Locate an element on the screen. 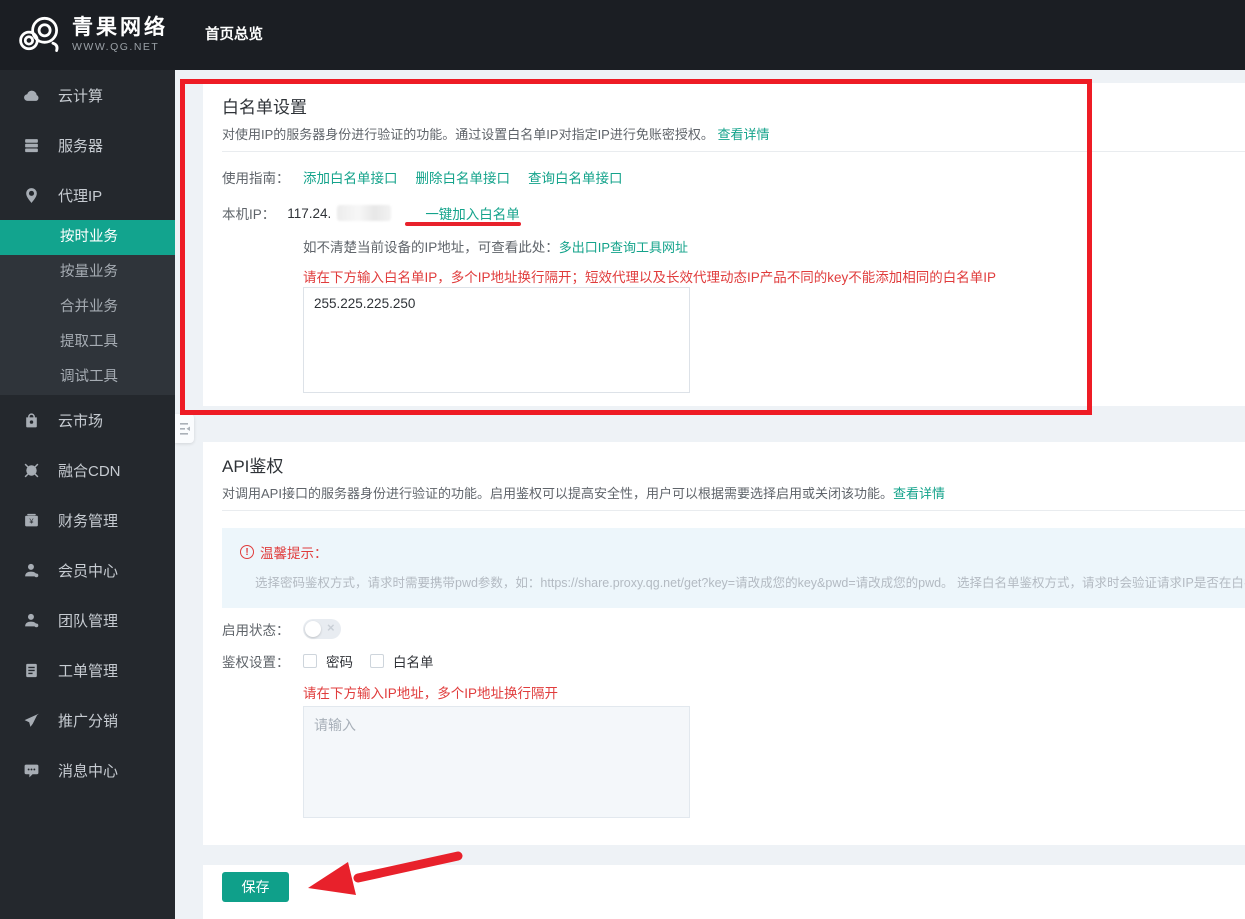  enable-status-row: 启用状态： is located at coordinates (281, 629).